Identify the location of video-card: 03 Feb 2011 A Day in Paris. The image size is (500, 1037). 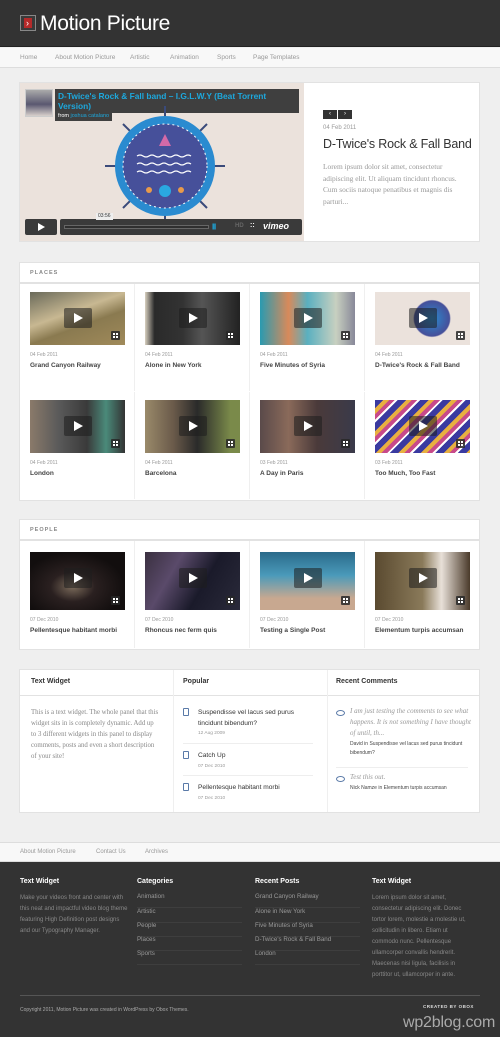
(307, 445).